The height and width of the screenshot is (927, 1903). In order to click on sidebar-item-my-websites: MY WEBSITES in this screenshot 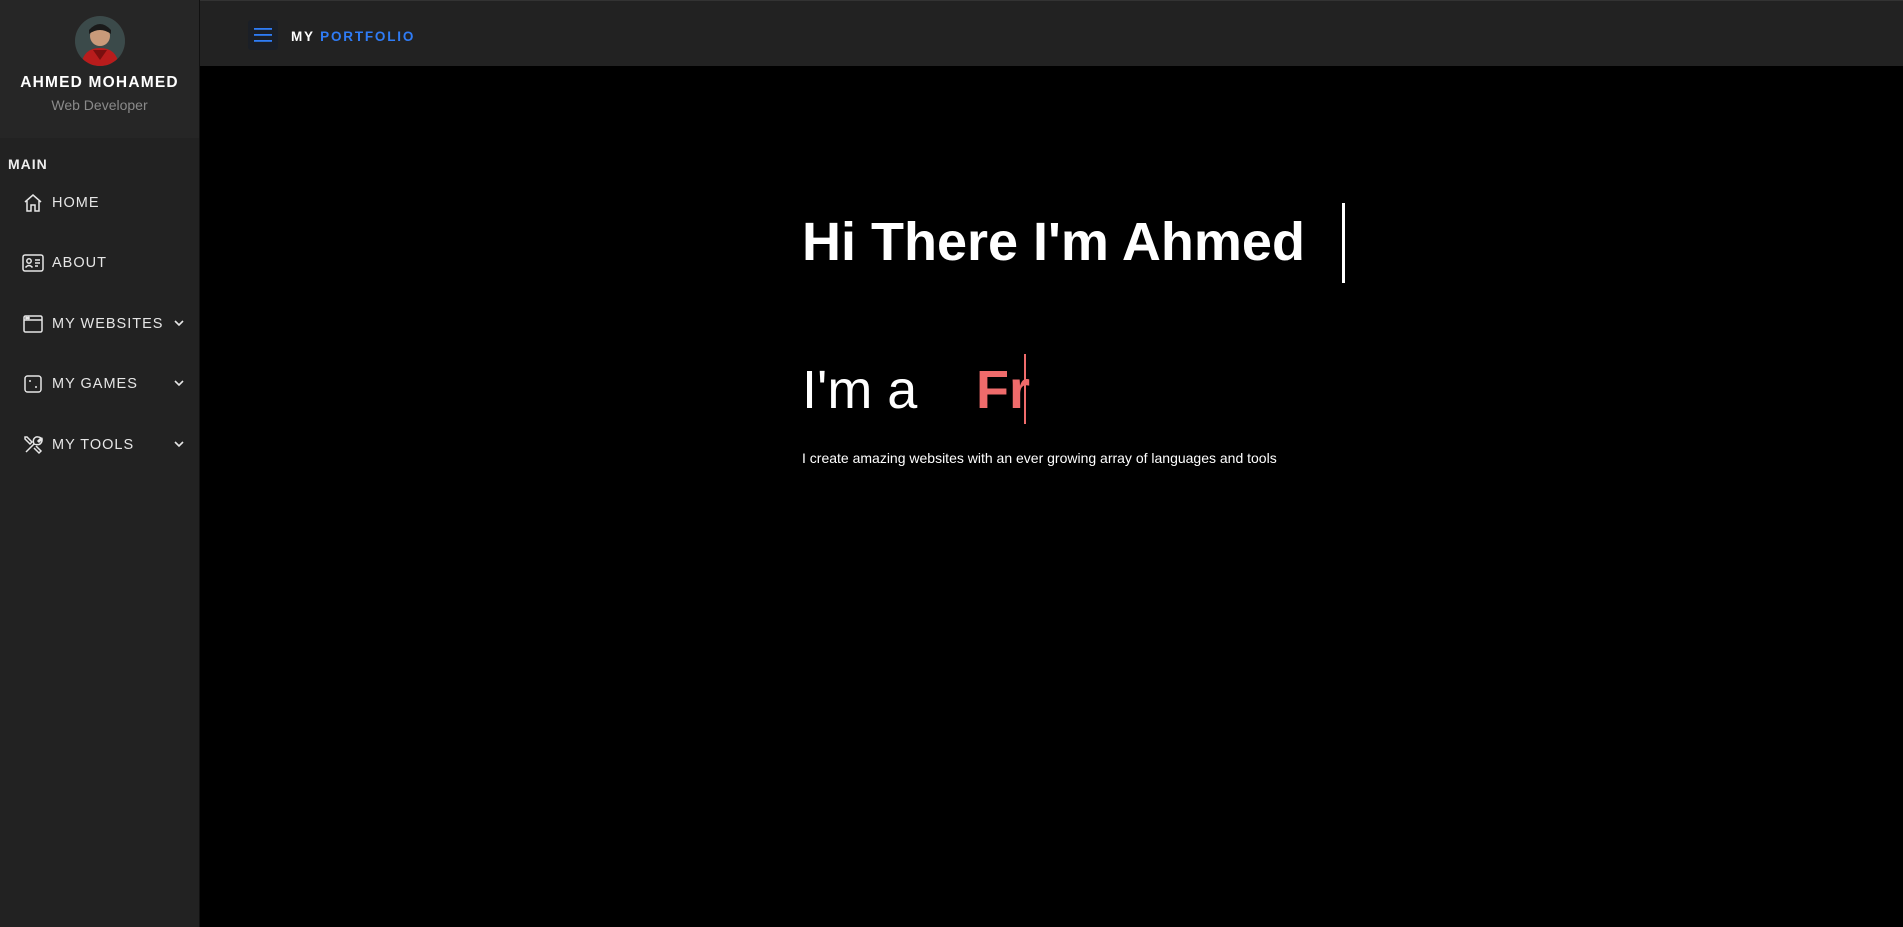, I will do `click(100, 324)`.